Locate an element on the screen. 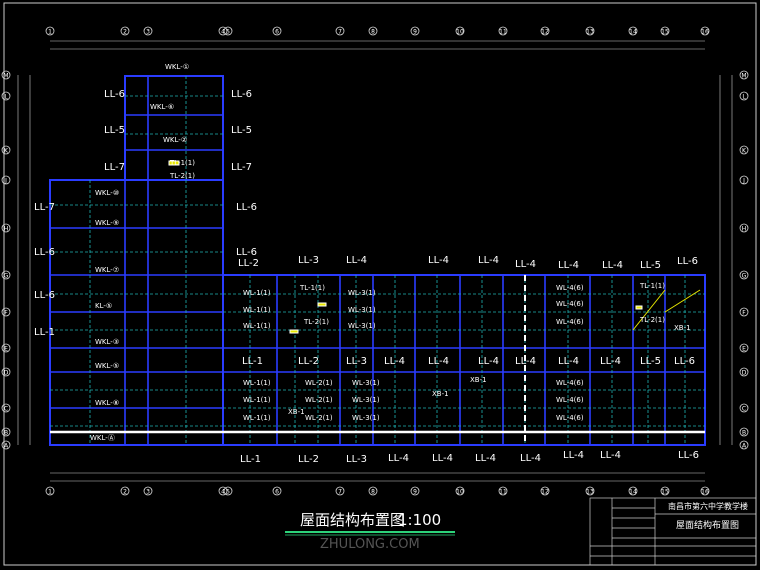  axis-bubble: 7 is located at coordinates (340, 31).